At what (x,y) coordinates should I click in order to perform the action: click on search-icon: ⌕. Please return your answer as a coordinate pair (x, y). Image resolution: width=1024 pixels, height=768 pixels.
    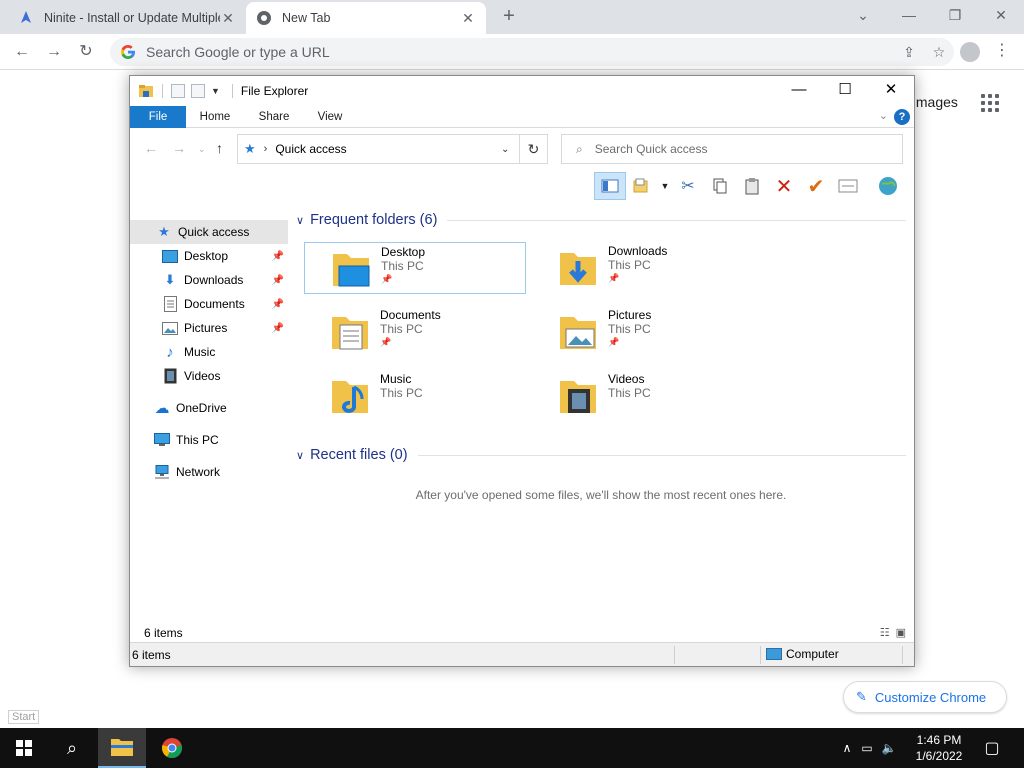
    Looking at the image, I should click on (579, 148).